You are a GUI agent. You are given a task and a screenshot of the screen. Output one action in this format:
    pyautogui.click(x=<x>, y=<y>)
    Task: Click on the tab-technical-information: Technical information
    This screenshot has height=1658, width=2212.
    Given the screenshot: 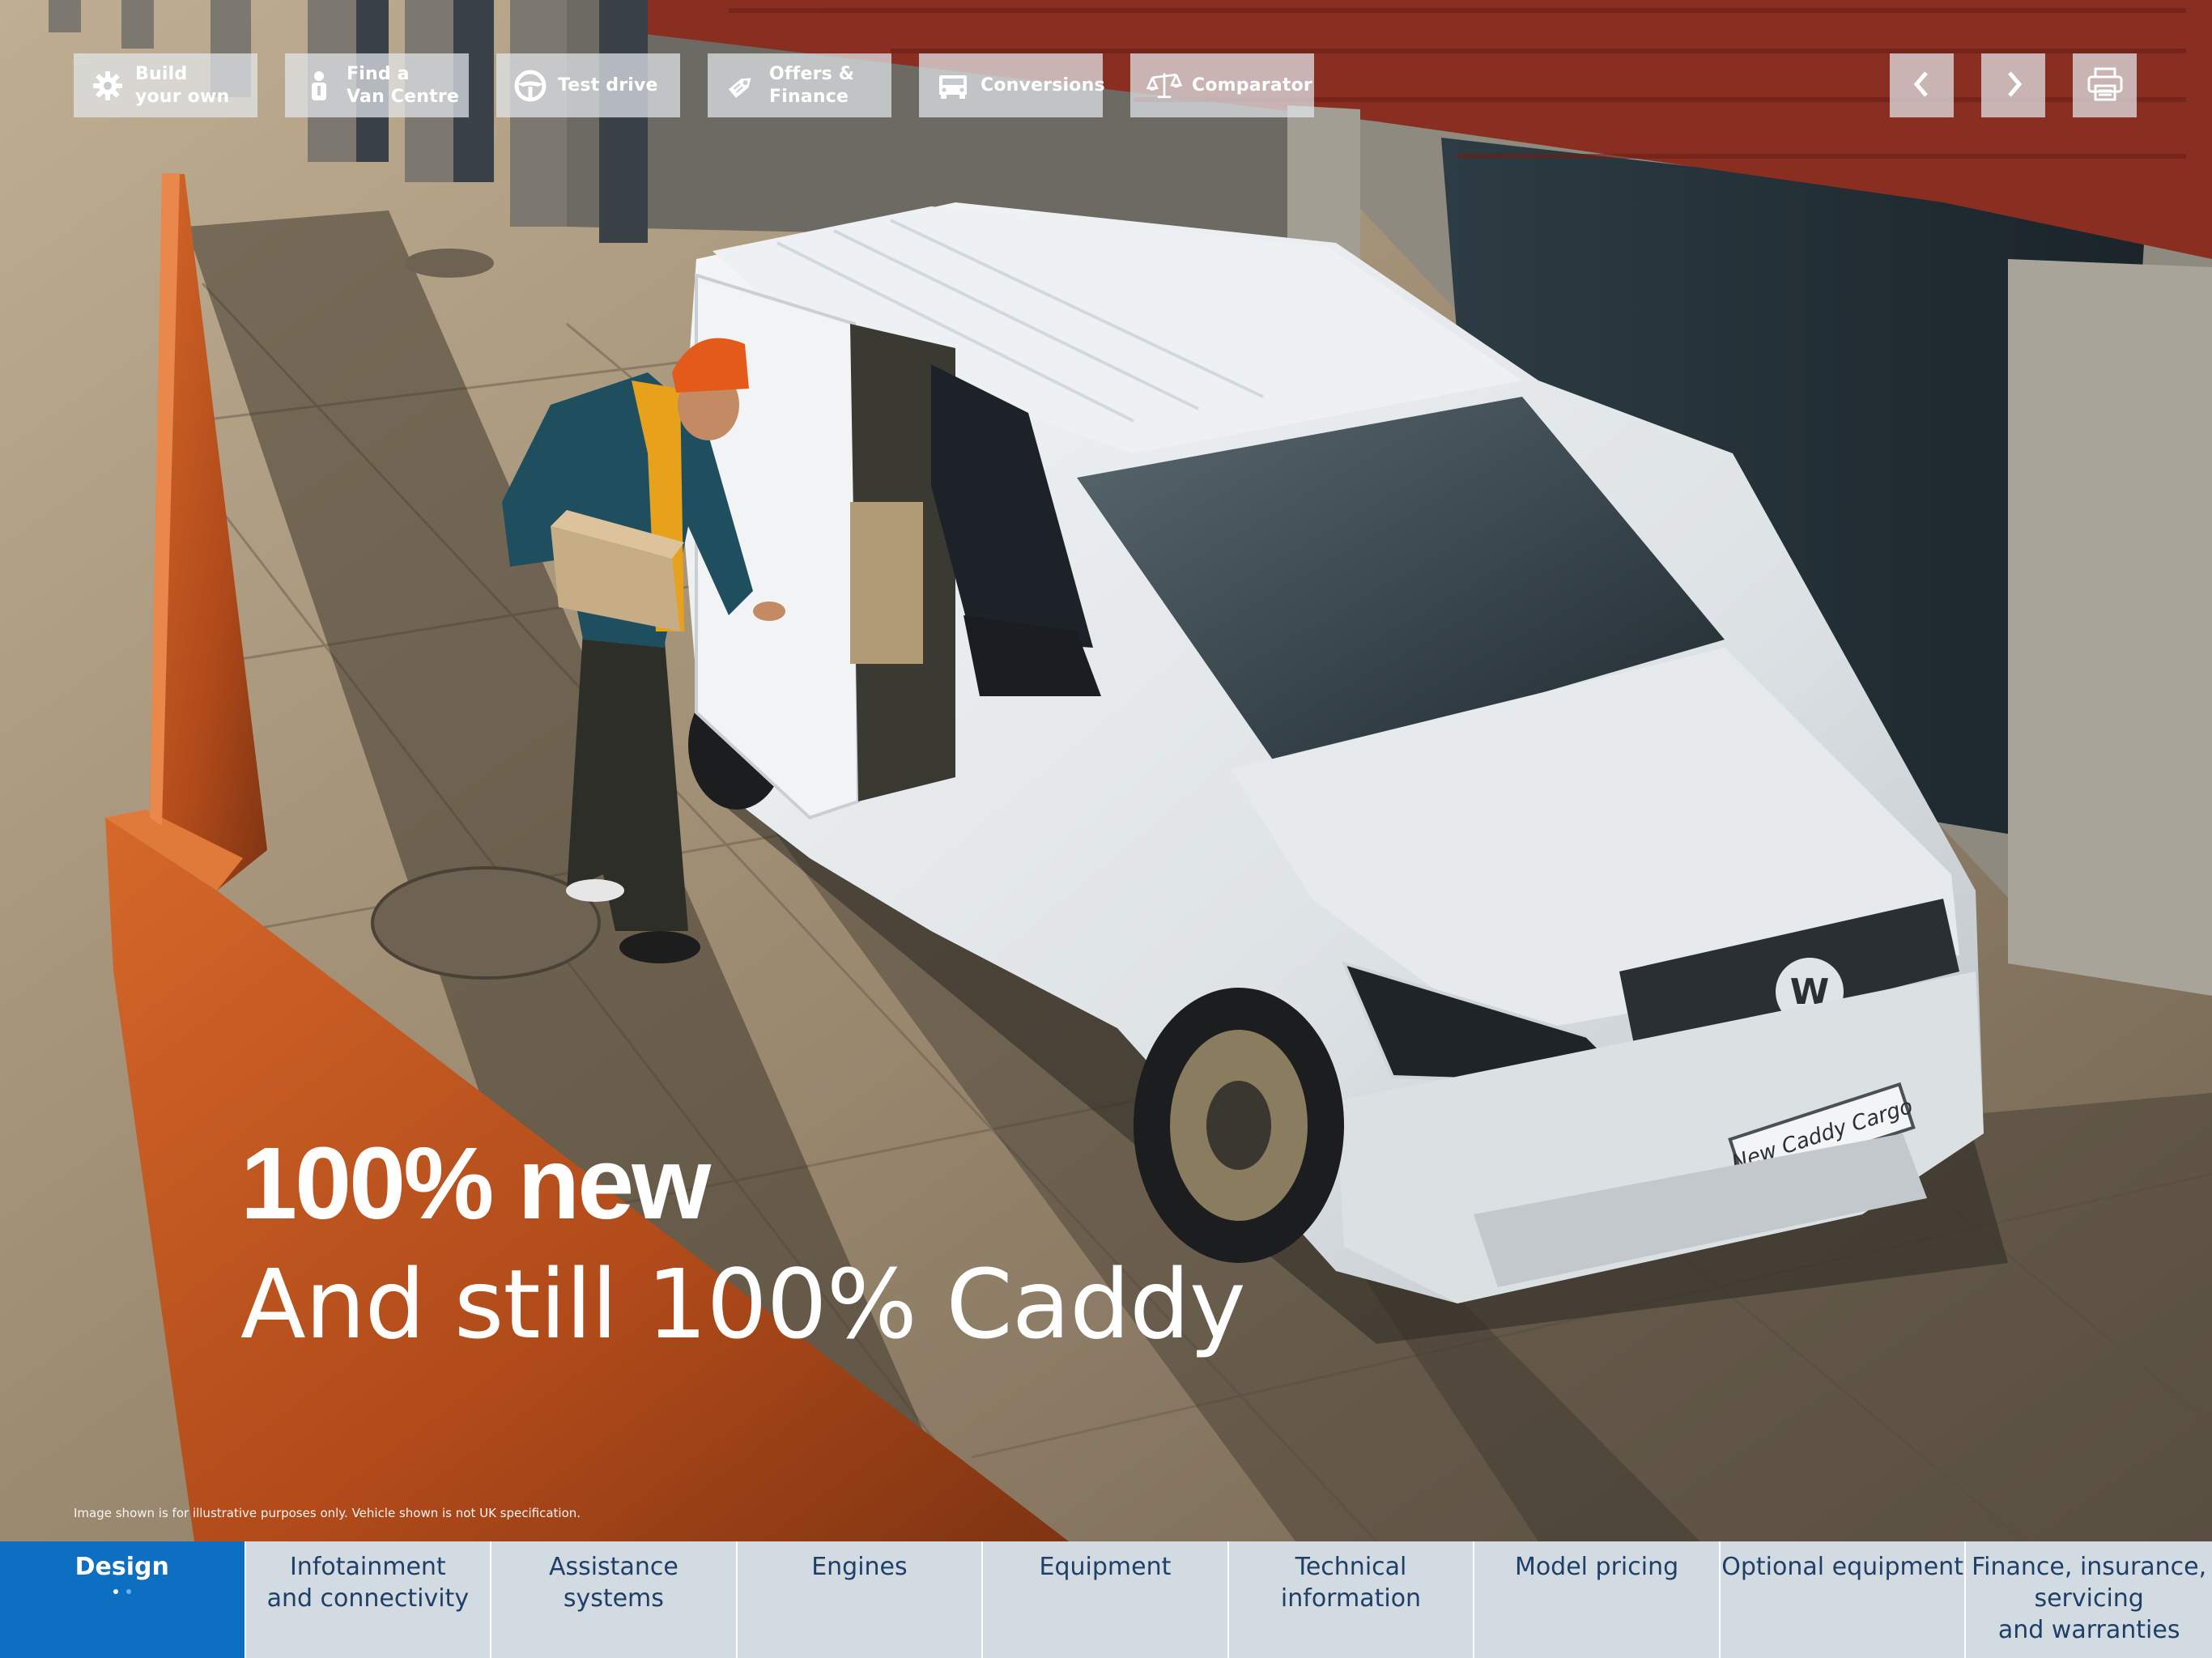 What is the action you would take?
    pyautogui.click(x=1352, y=1599)
    